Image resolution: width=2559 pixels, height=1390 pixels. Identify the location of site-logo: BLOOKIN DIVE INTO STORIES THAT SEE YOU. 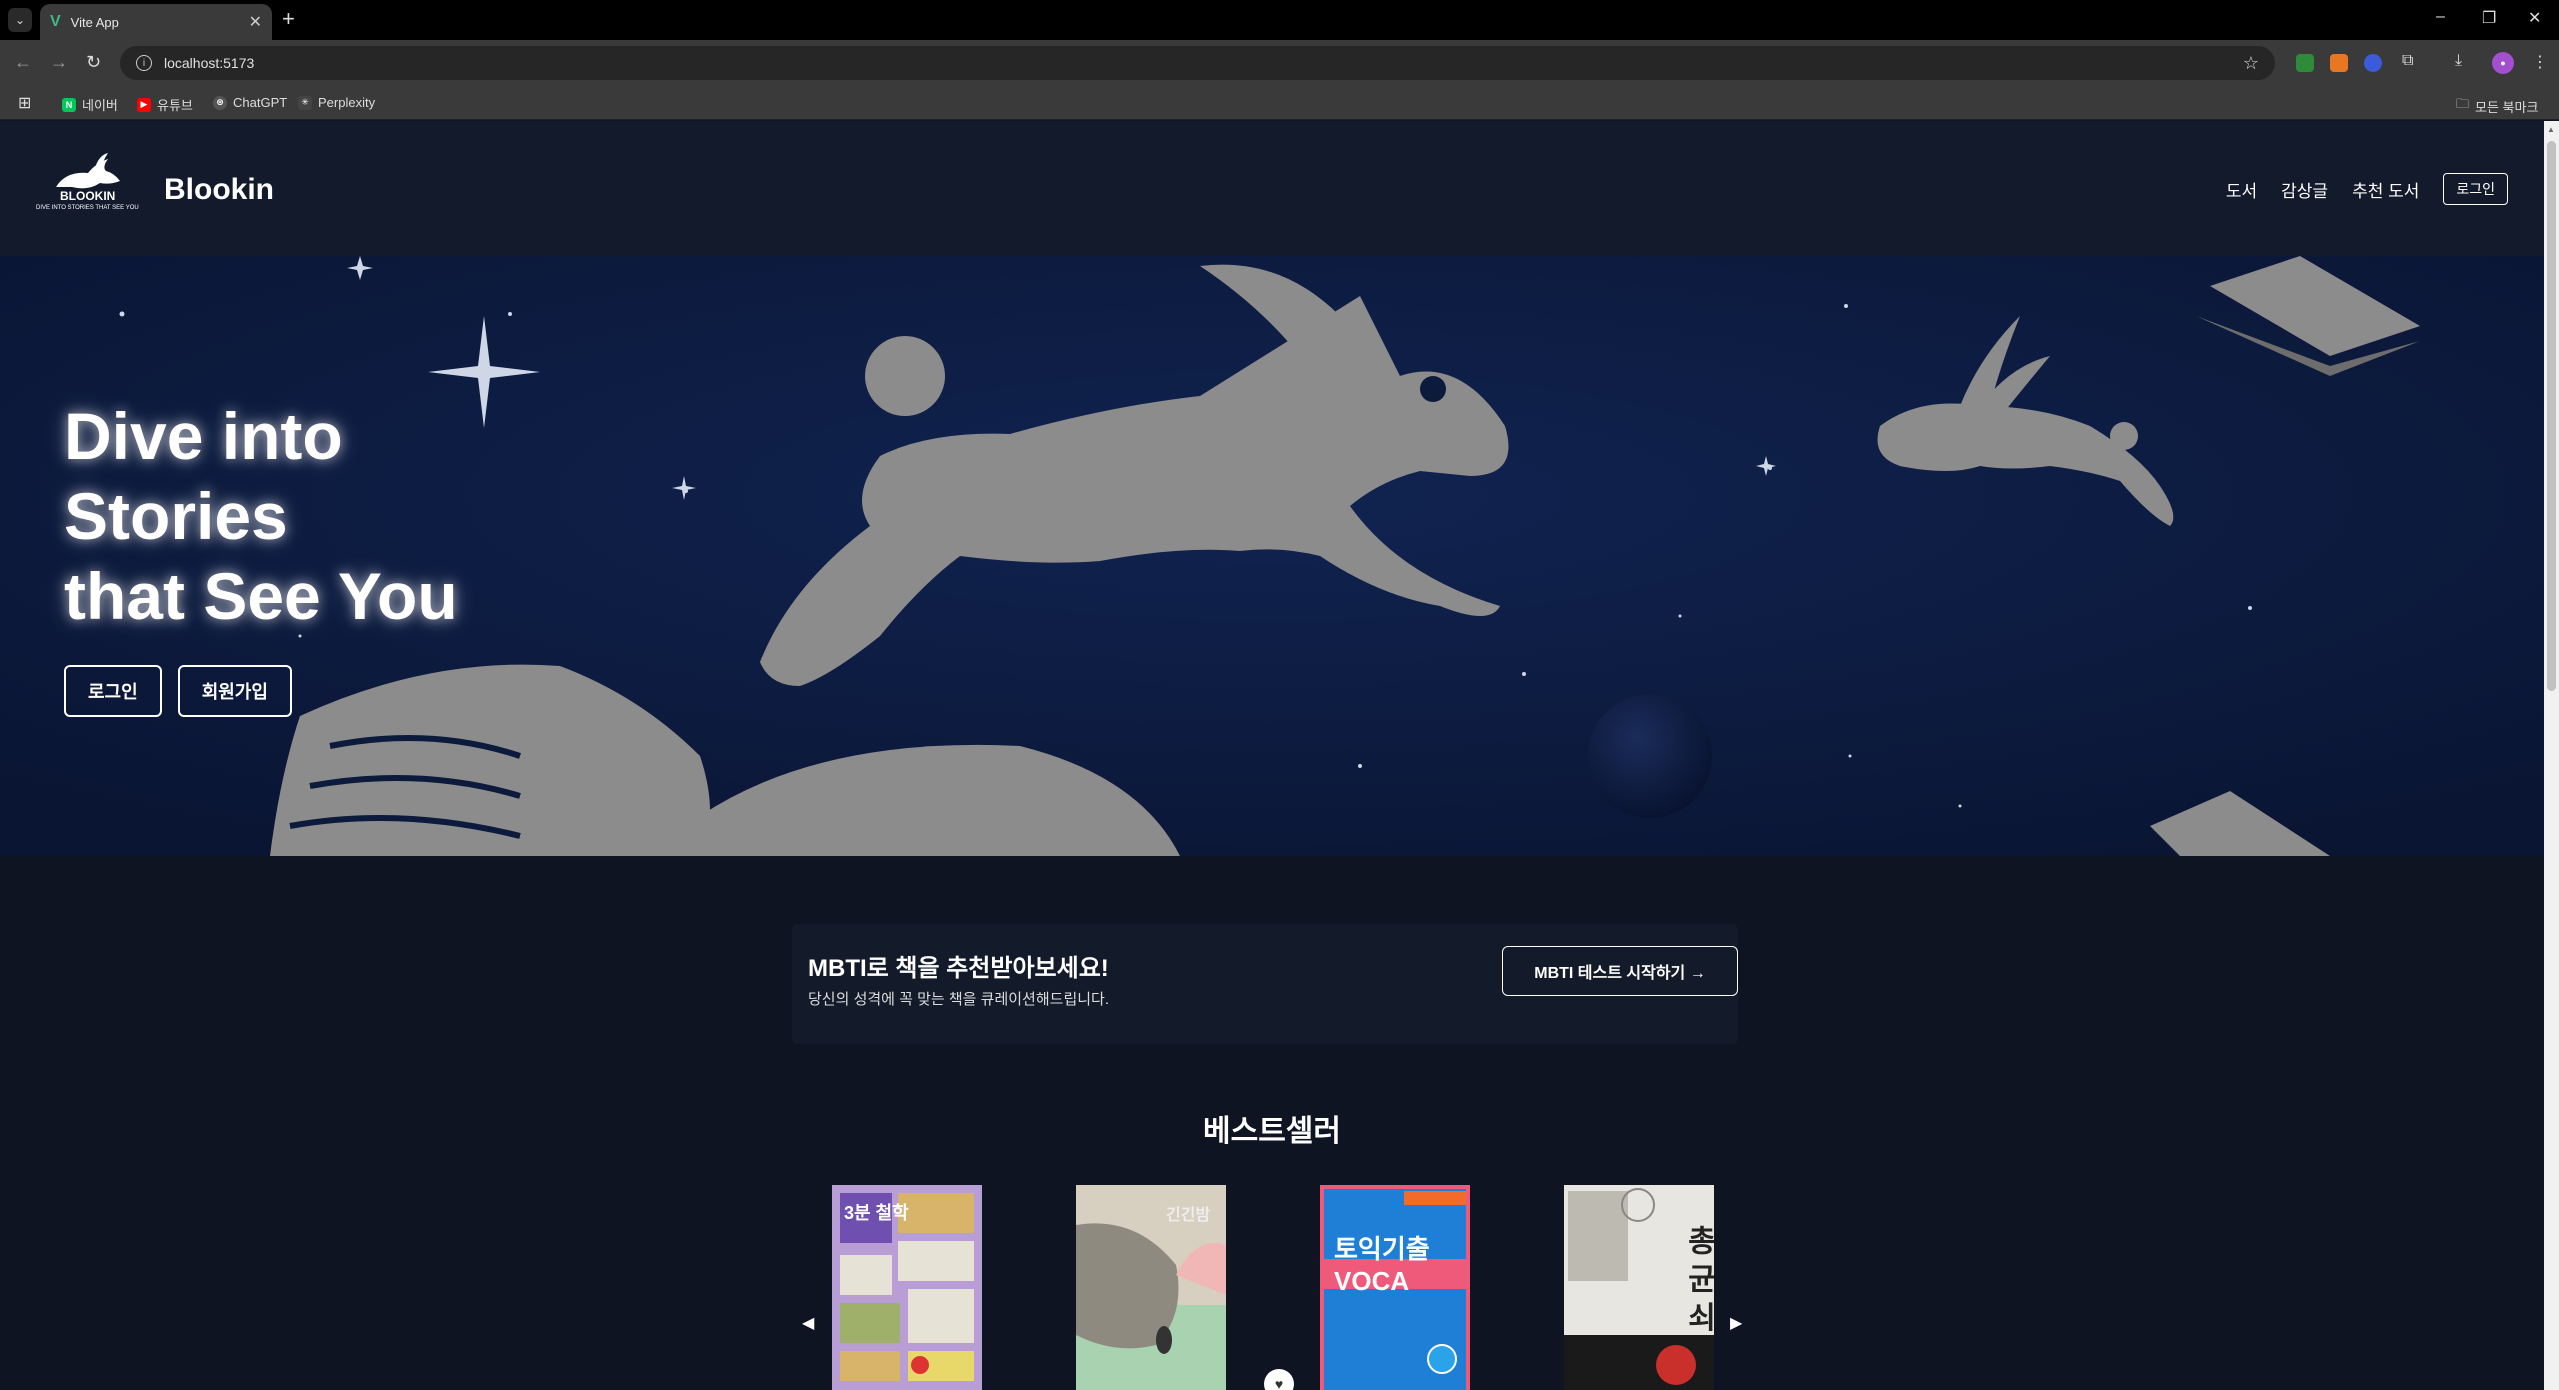
(88, 185).